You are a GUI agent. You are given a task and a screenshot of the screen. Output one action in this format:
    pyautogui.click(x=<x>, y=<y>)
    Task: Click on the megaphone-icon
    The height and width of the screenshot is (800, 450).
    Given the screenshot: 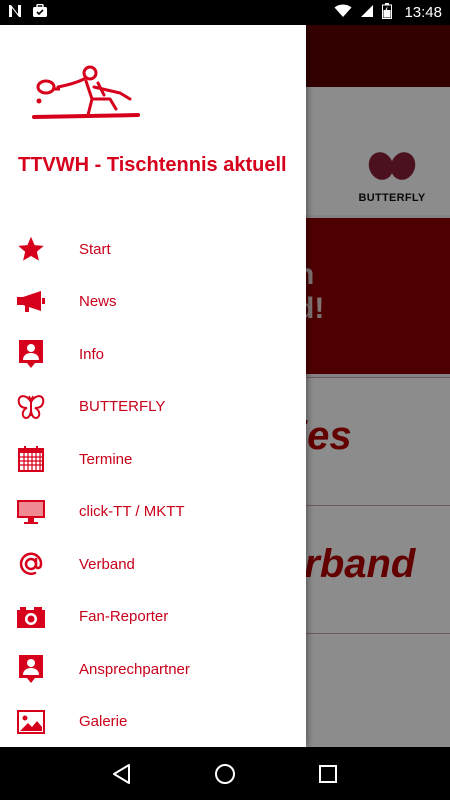 What is the action you would take?
    pyautogui.click(x=31, y=302)
    